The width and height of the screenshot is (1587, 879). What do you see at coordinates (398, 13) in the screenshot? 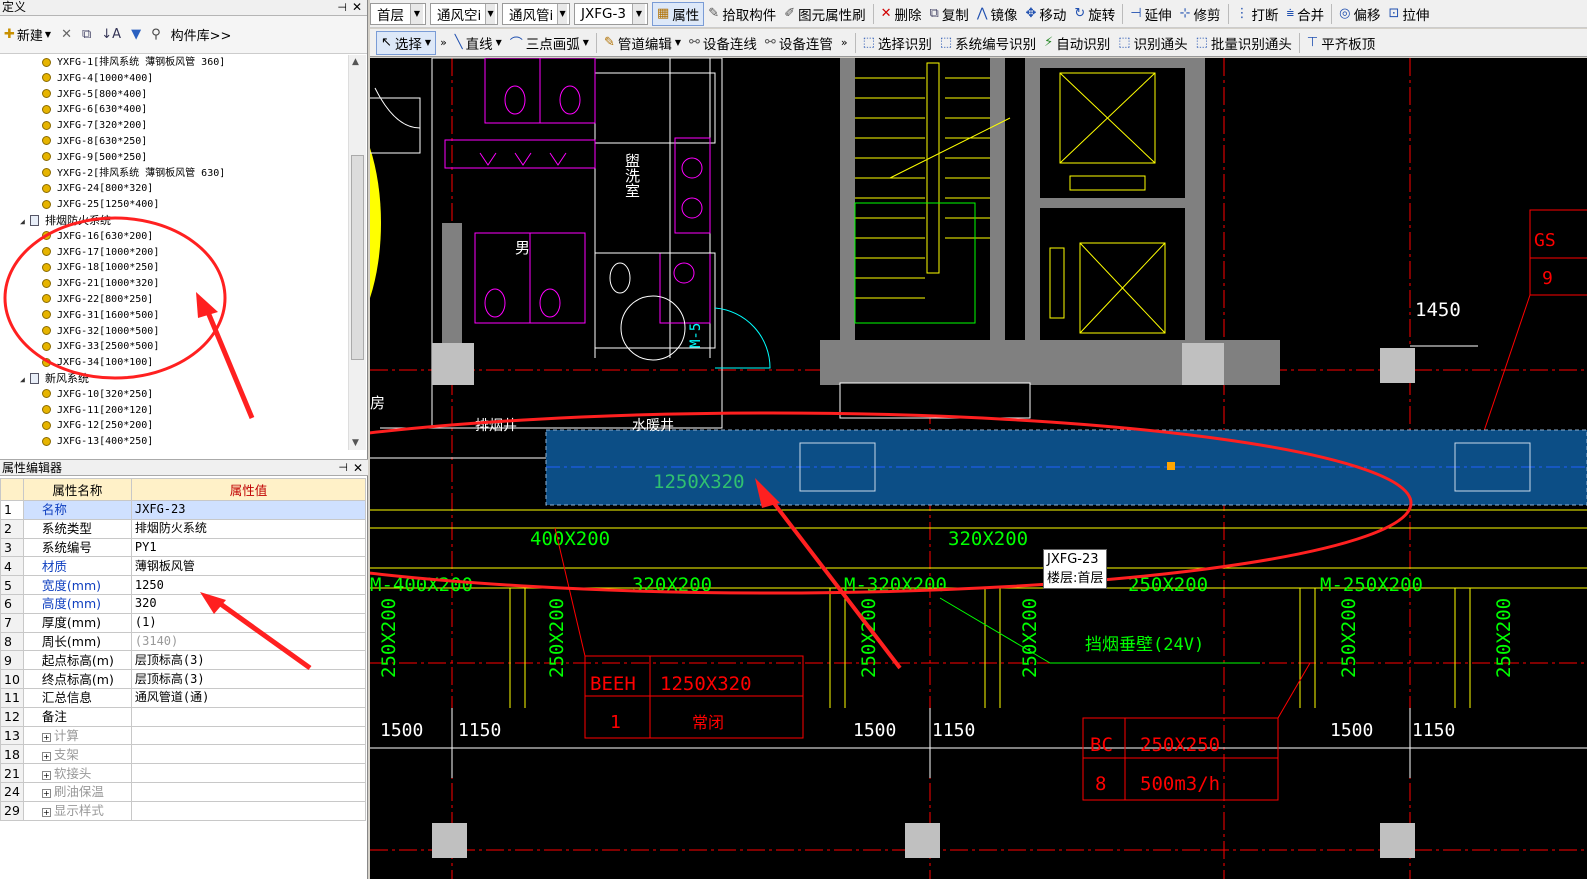
I see `floor-select: 首层 ▼` at bounding box center [398, 13].